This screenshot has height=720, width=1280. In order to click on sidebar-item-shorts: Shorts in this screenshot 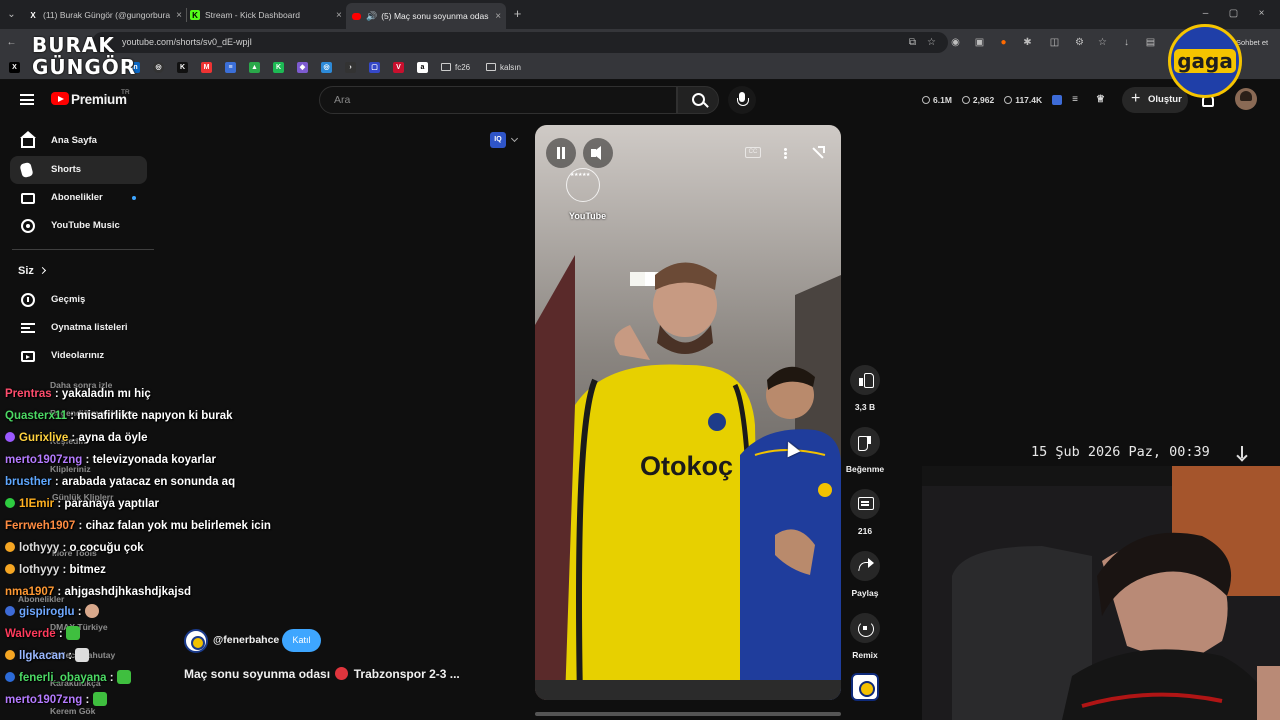, I will do `click(78, 170)`.